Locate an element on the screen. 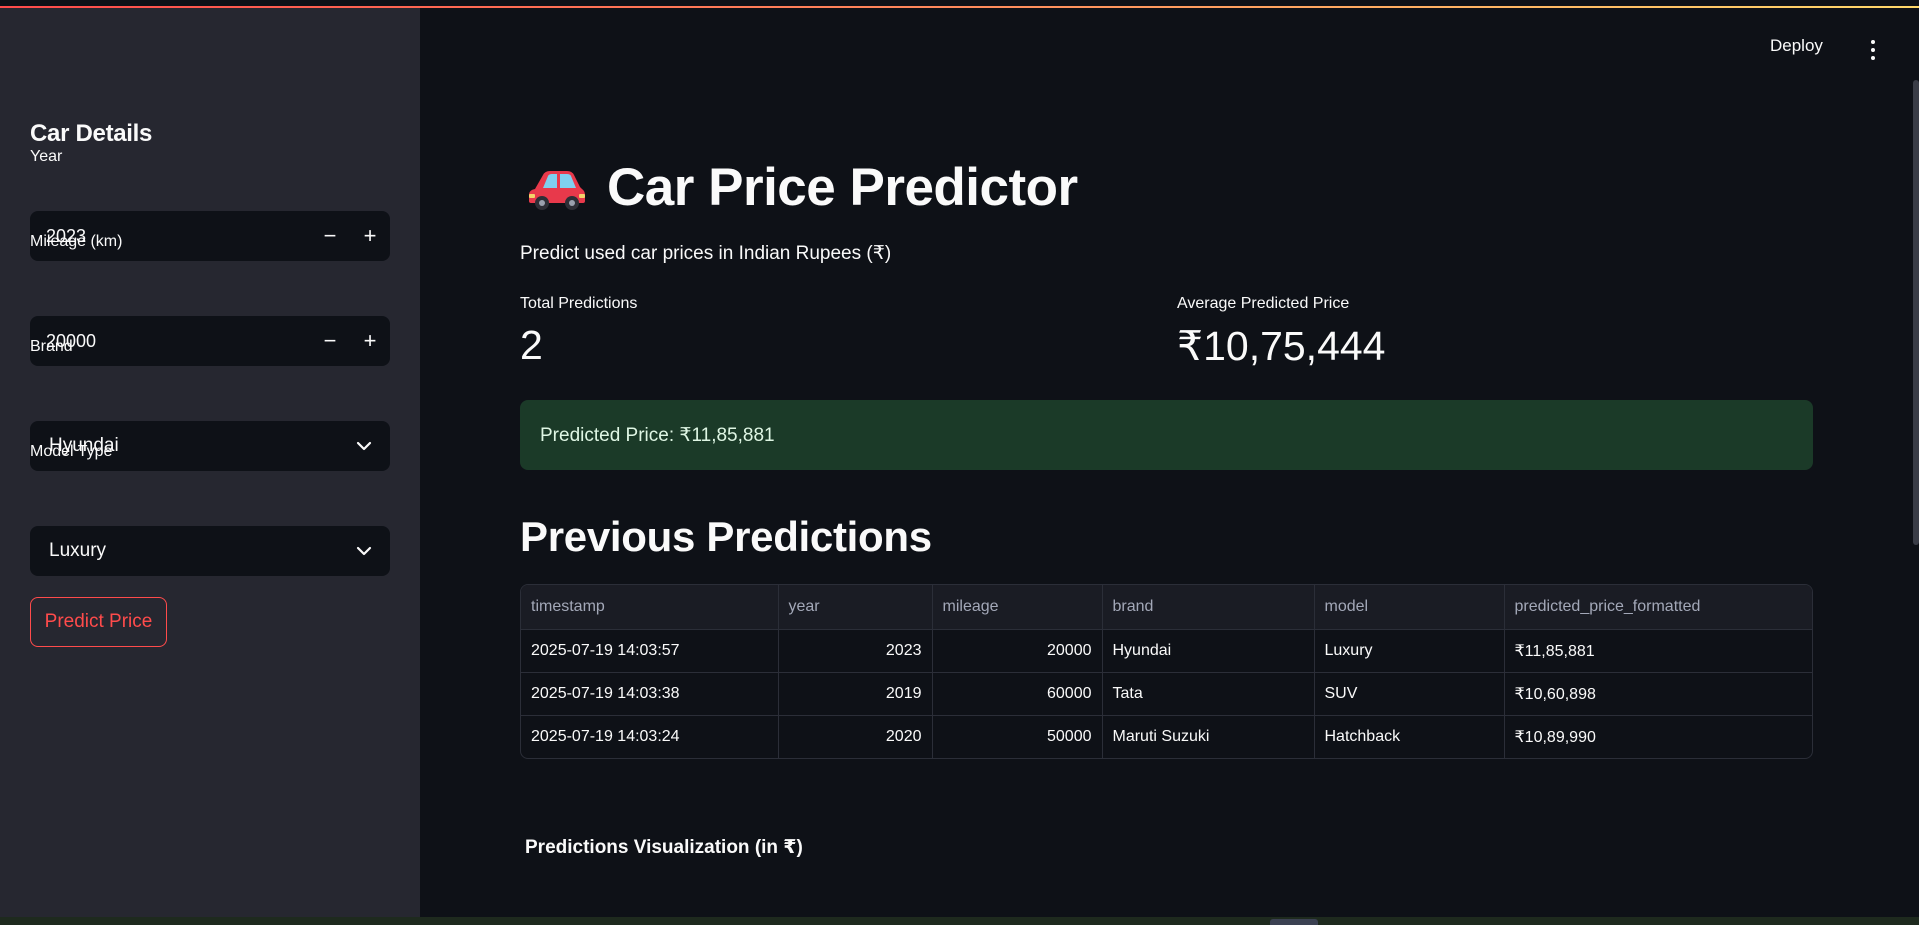  table-cell: ₹10,60,898 is located at coordinates (1658, 694).